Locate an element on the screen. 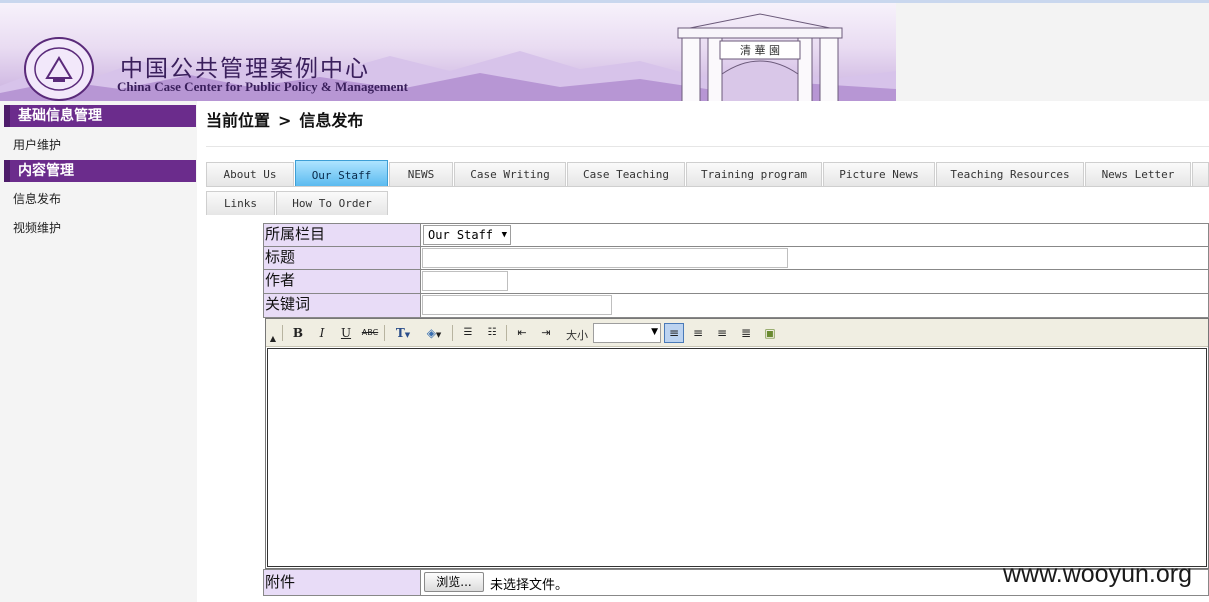 This screenshot has height=602, width=1209. italic-button: I is located at coordinates (322, 333).